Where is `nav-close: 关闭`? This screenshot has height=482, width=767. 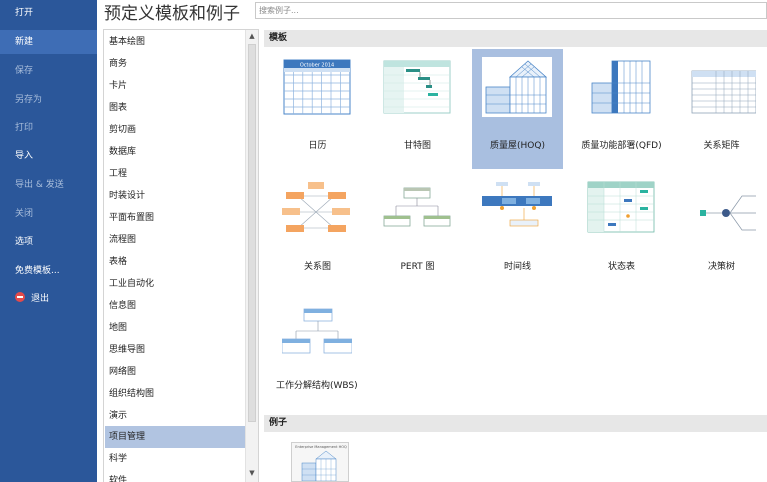
nav-close: 关闭 is located at coordinates (48, 214).